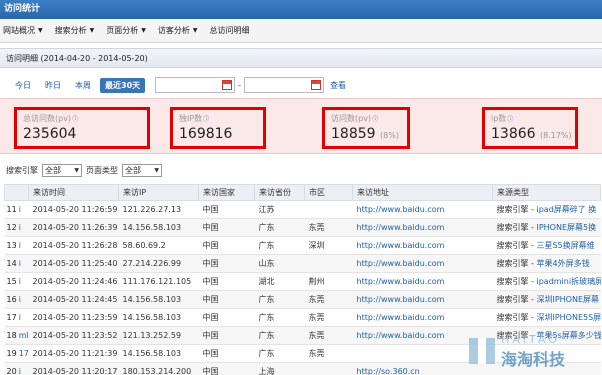 Image resolution: width=602 pixels, height=375 pixels. I want to click on row-number-text: 19, so click(11, 353).